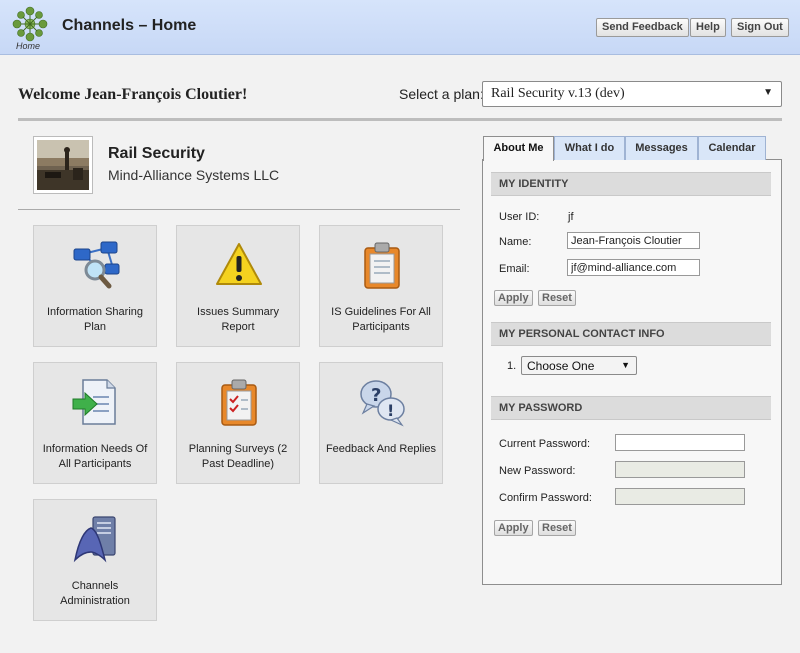  What do you see at coordinates (708, 27) in the screenshot?
I see `help-button: Help` at bounding box center [708, 27].